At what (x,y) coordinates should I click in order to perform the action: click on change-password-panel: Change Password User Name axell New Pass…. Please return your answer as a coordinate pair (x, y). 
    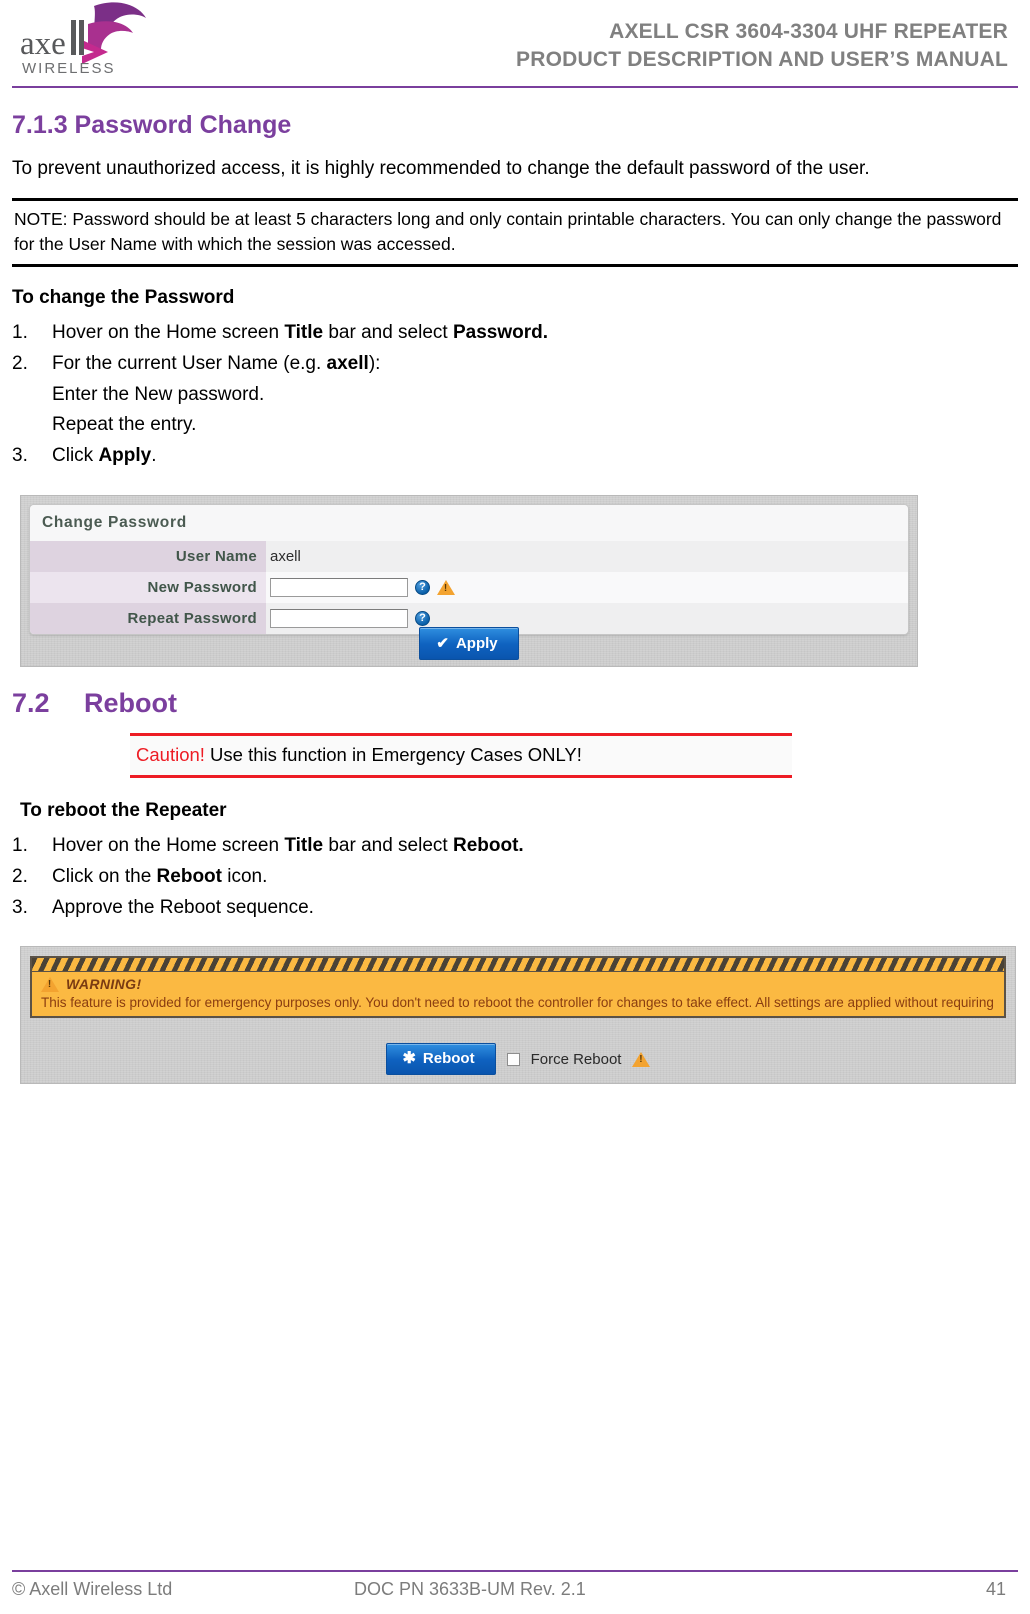
    Looking at the image, I should click on (469, 570).